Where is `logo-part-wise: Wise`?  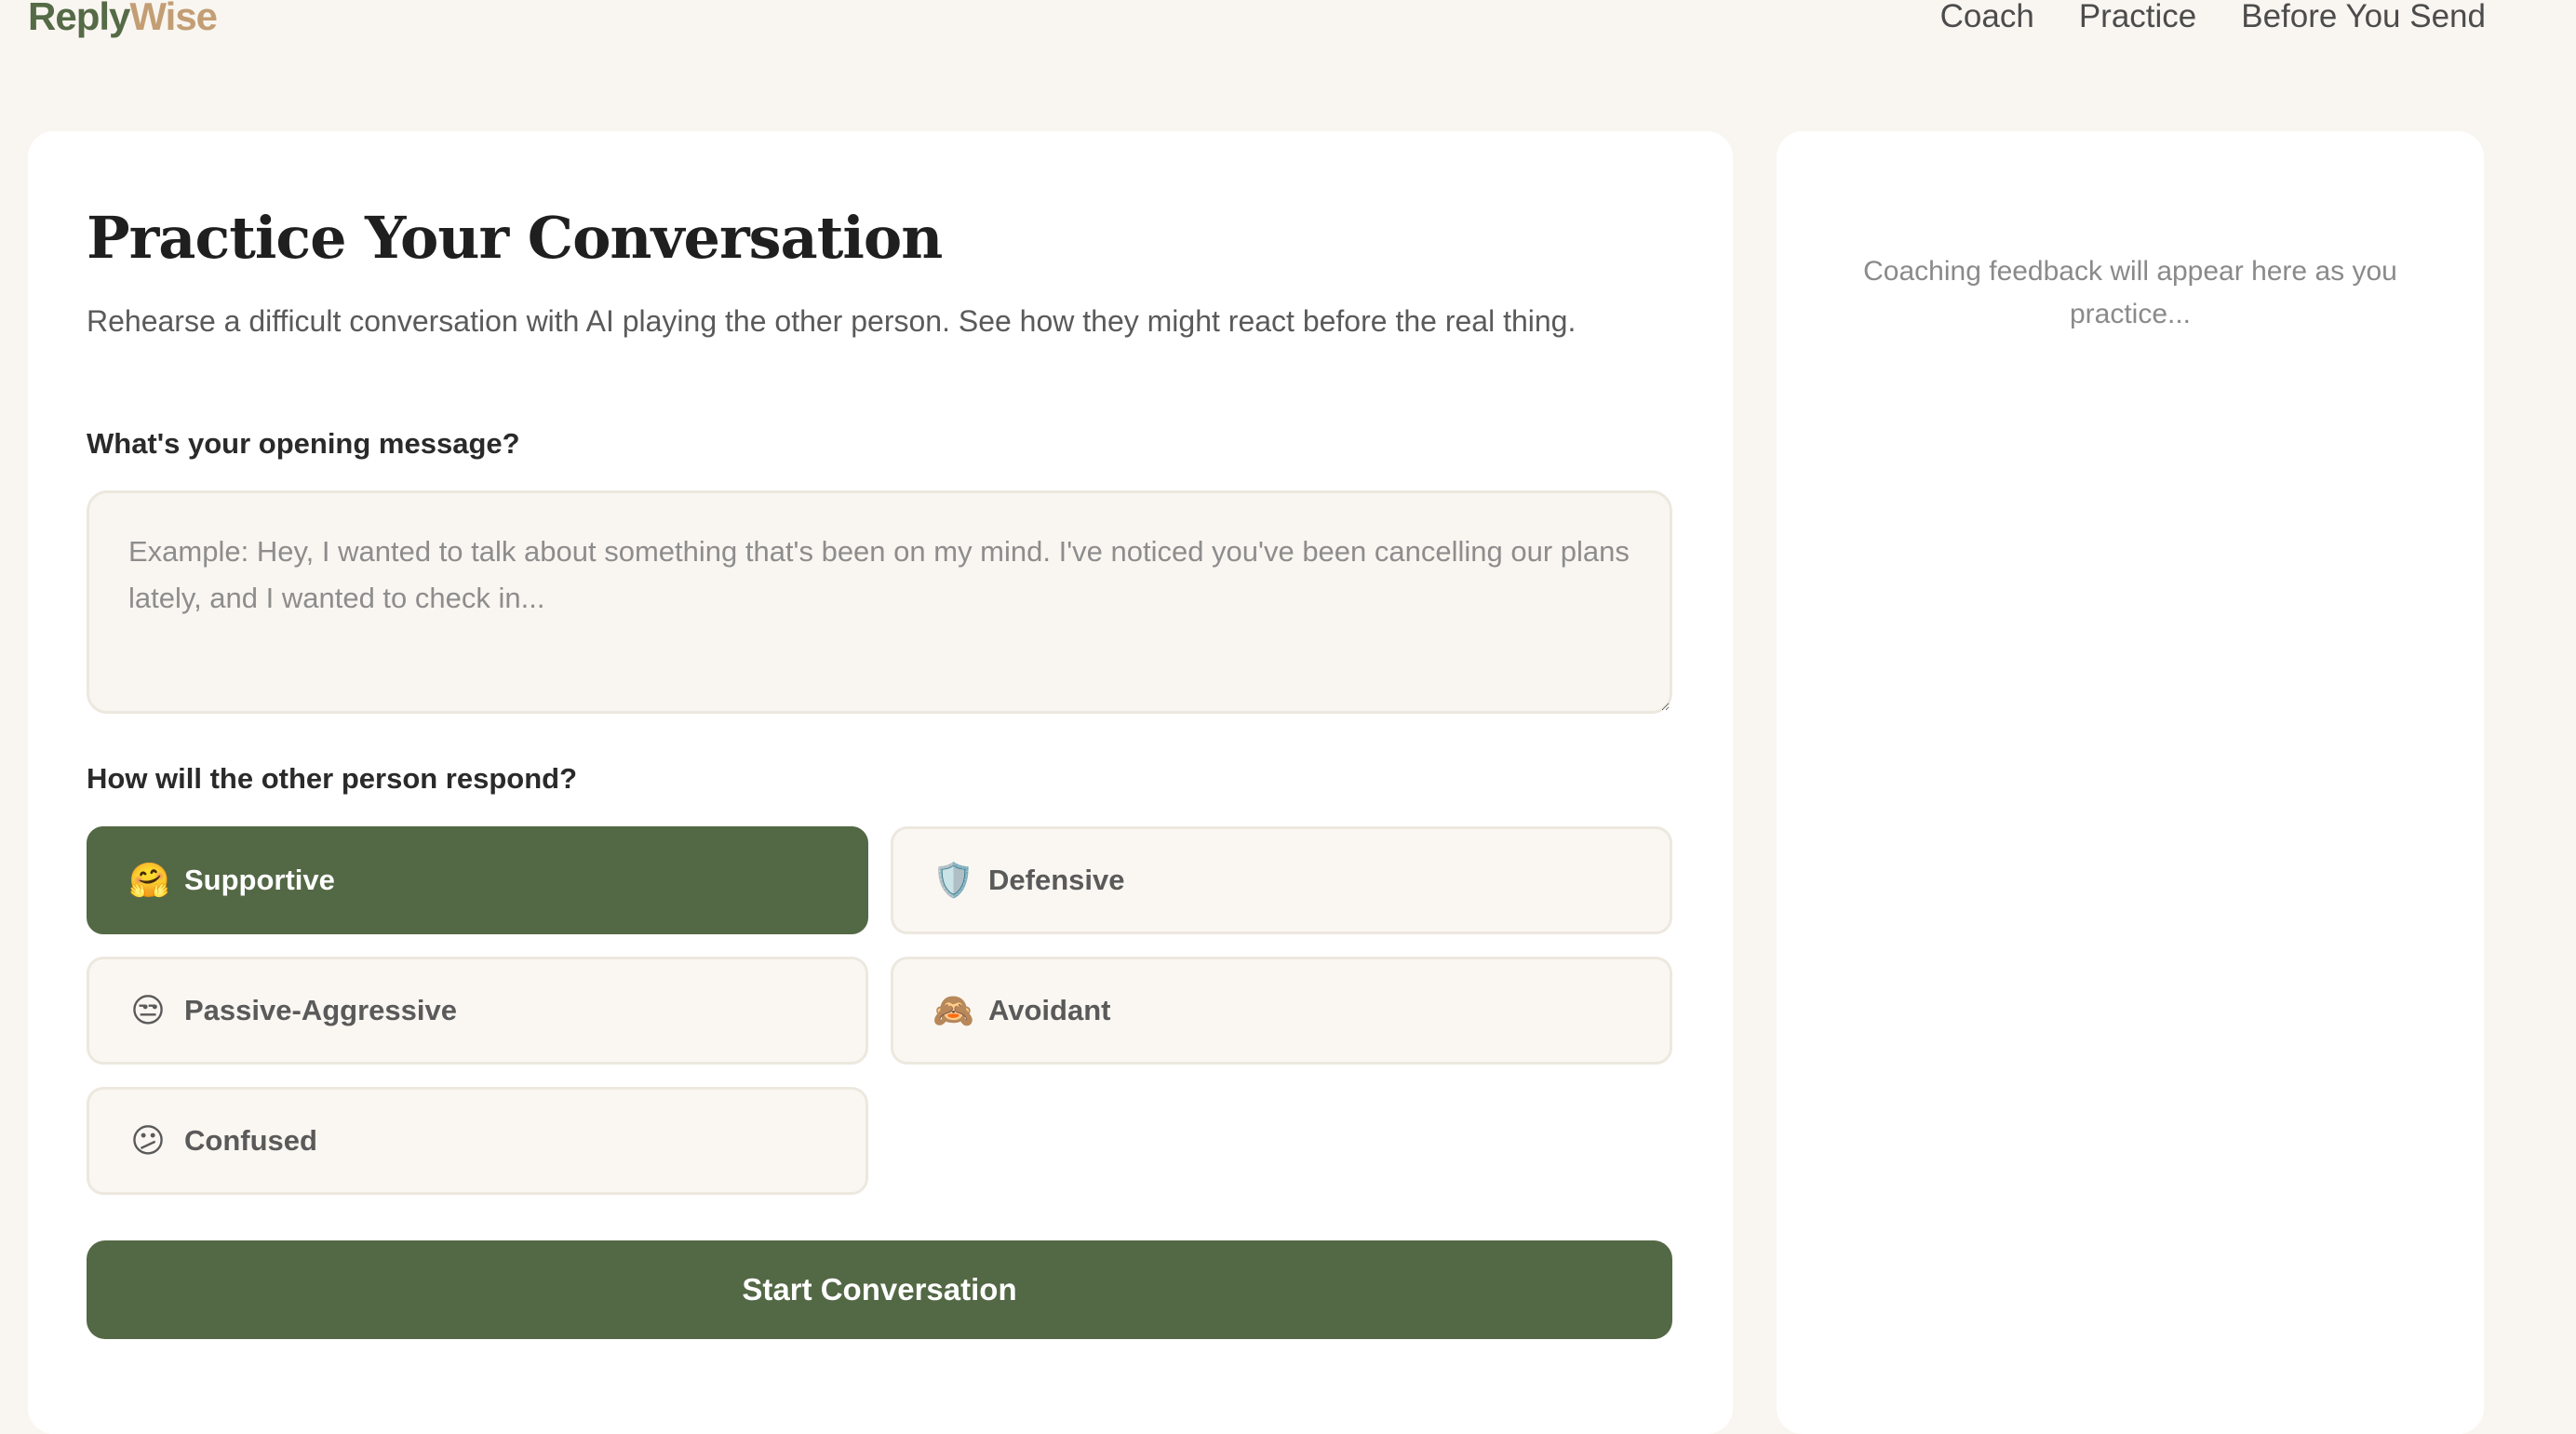 logo-part-wise: Wise is located at coordinates (173, 19).